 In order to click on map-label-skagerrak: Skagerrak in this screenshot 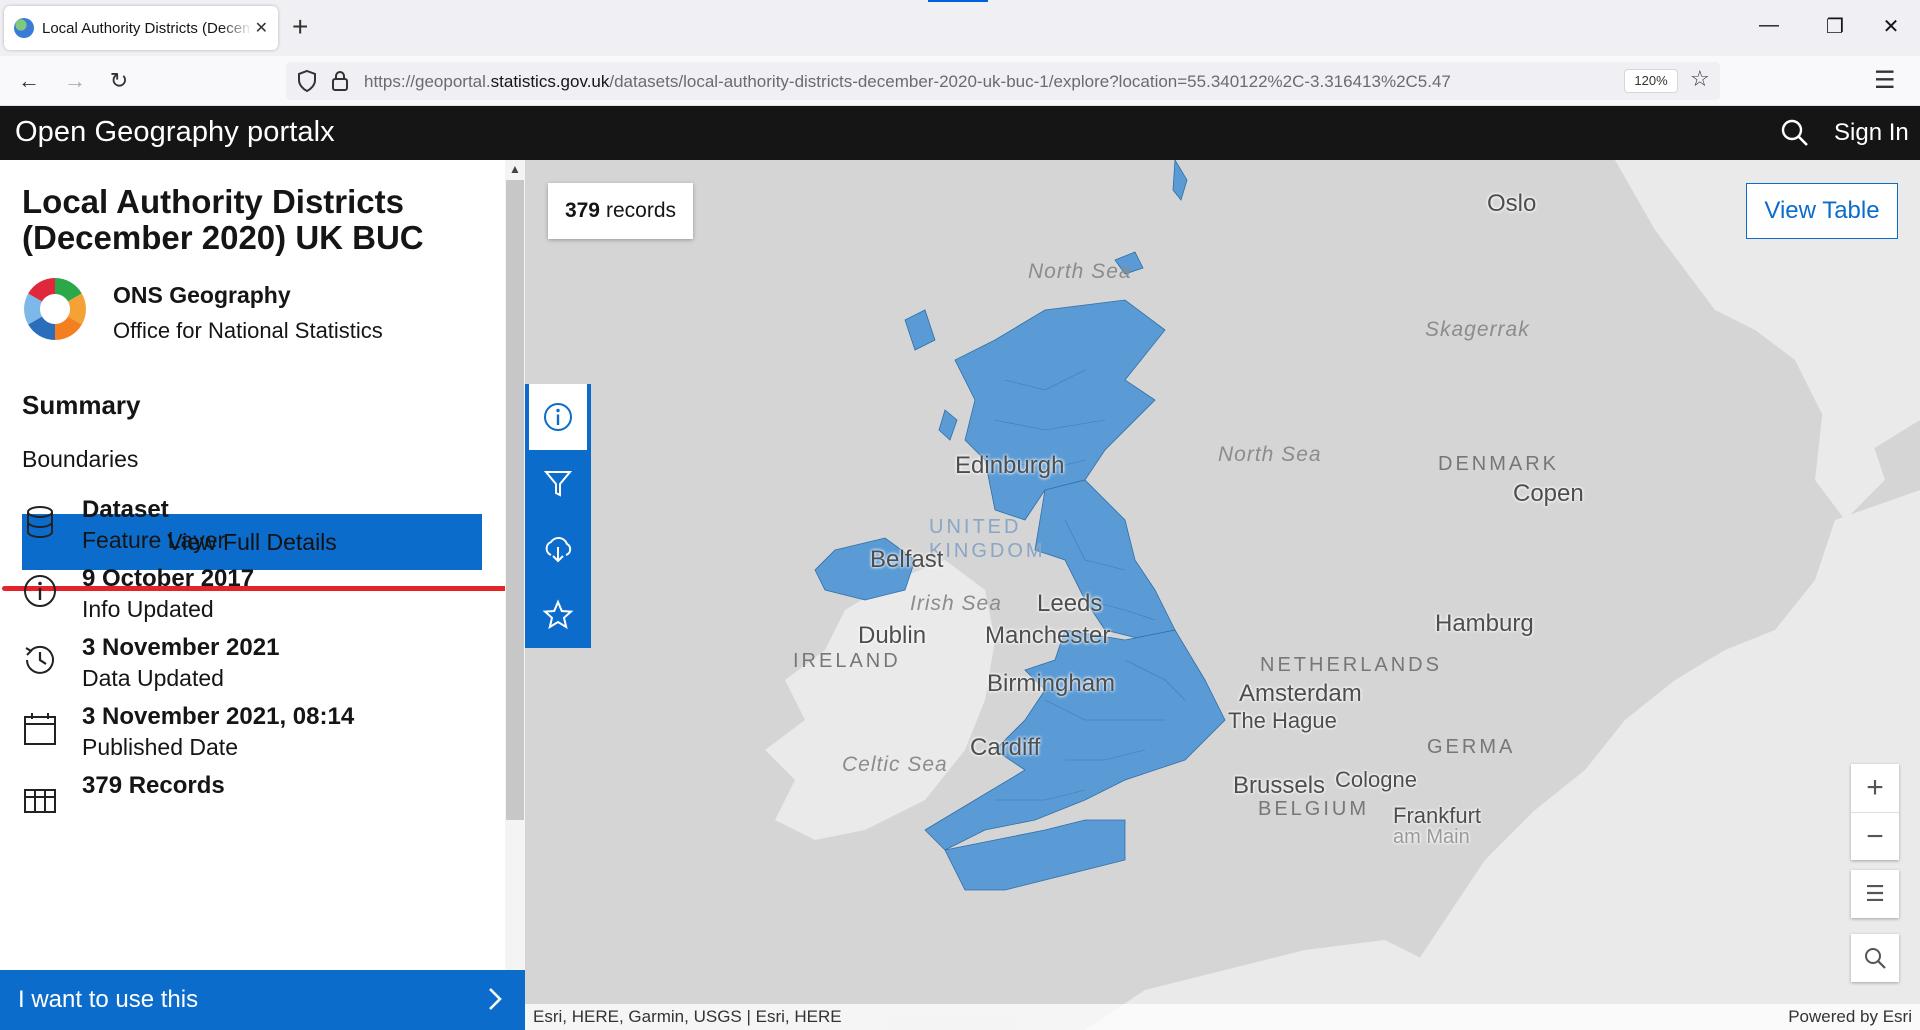, I will do `click(1477, 329)`.